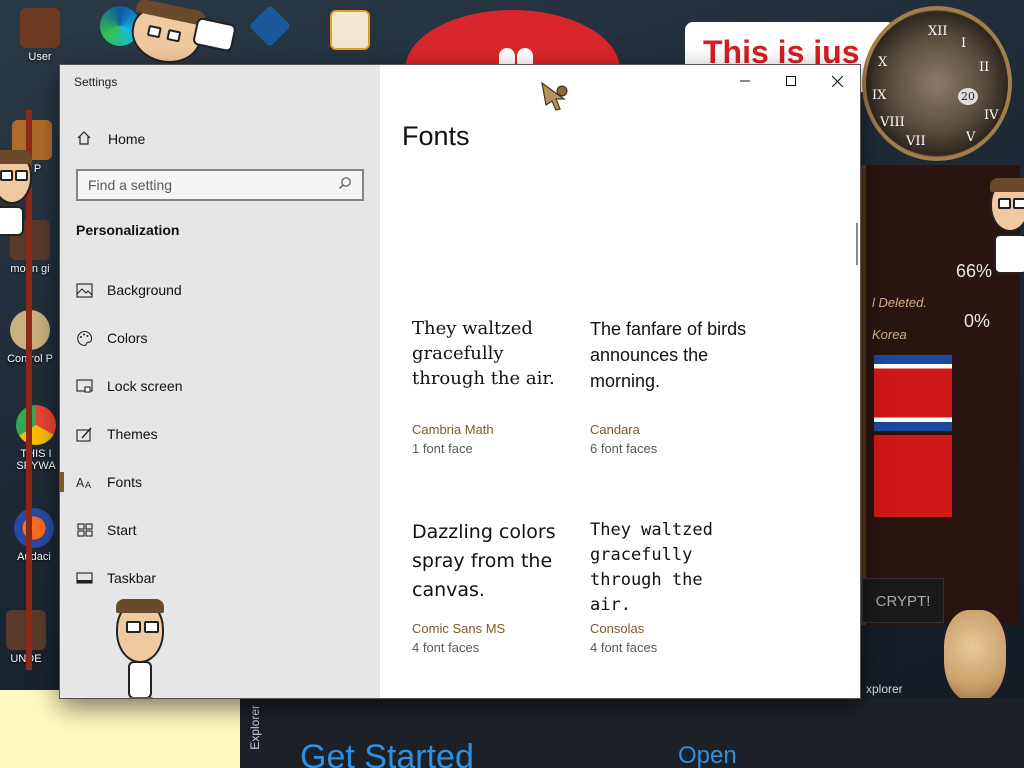 This screenshot has width=1024, height=768. I want to click on maximize-icon, so click(791, 81).